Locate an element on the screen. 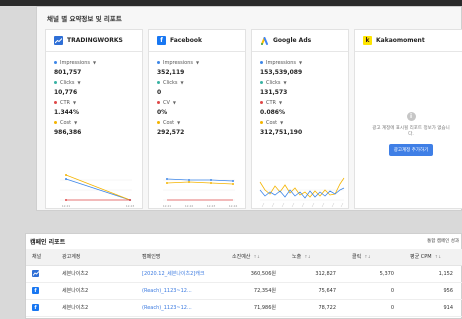 This screenshot has height=319, width=462. metric-ctr-value: 1.344% is located at coordinates (66, 112).